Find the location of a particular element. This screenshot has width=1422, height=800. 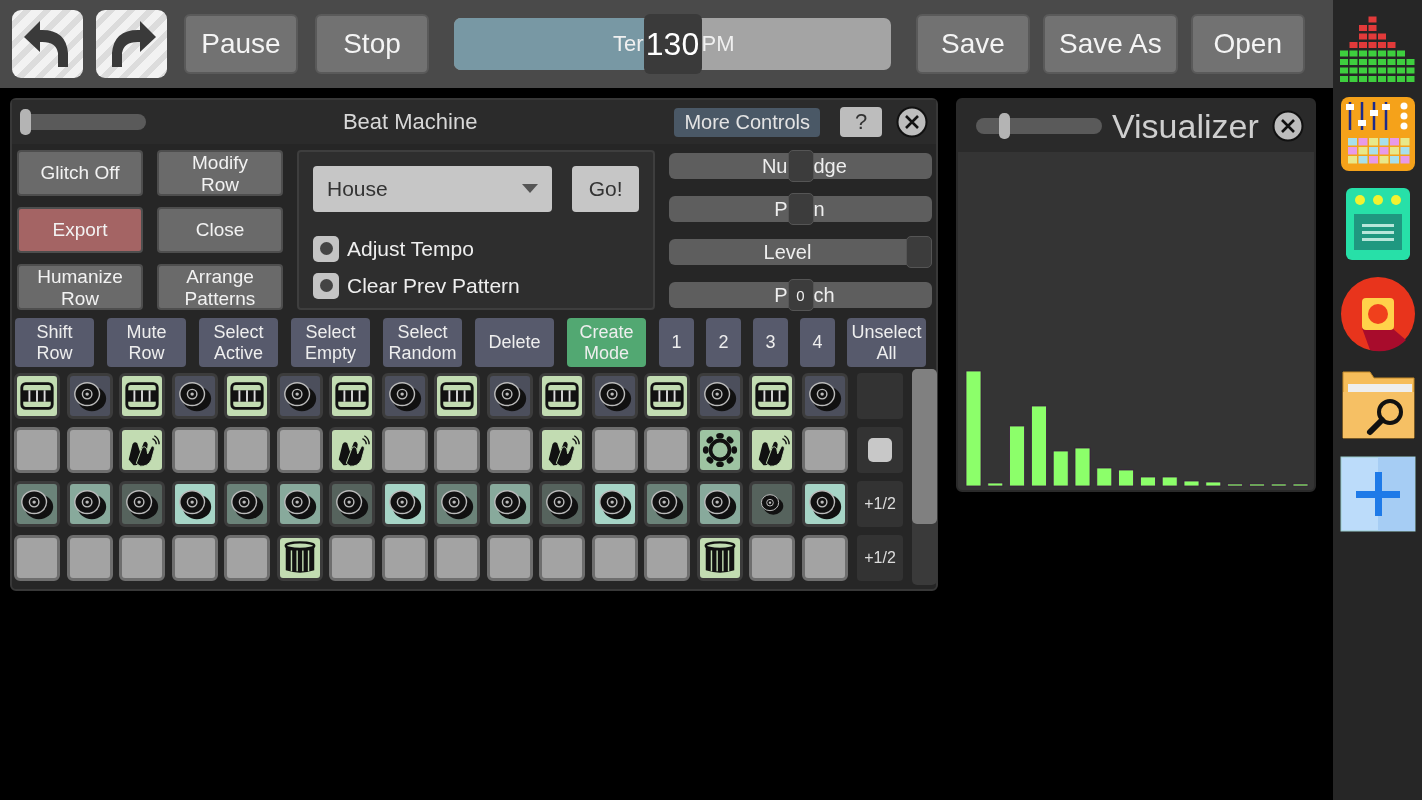

row-toggle is located at coordinates (880, 450).